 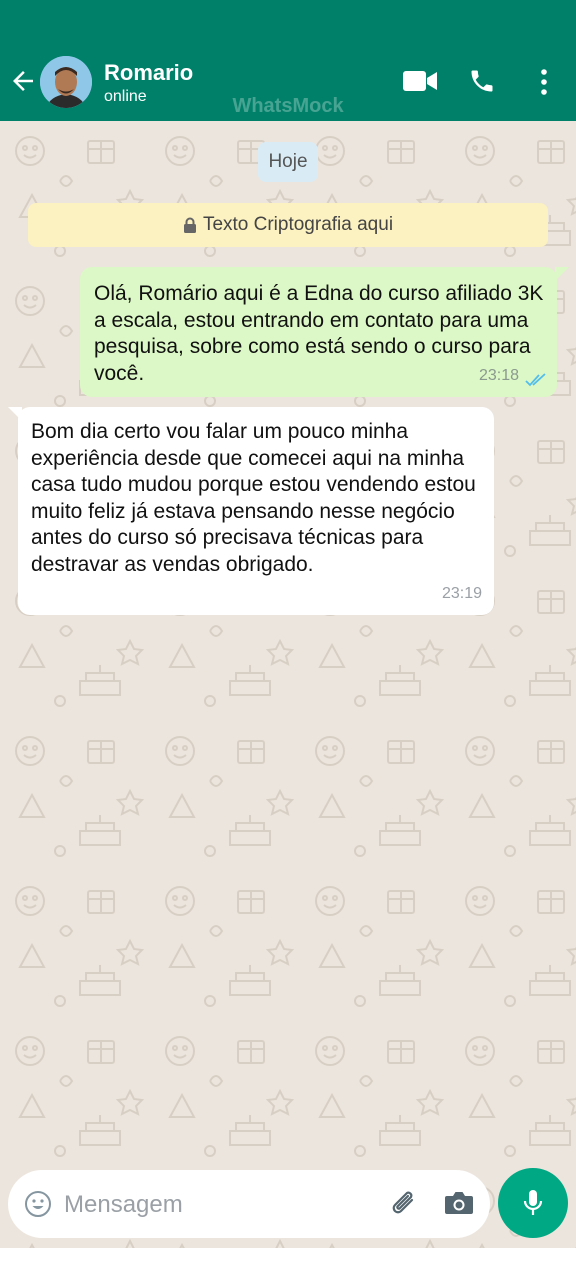 I want to click on attach-icon, so click(x=405, y=1204).